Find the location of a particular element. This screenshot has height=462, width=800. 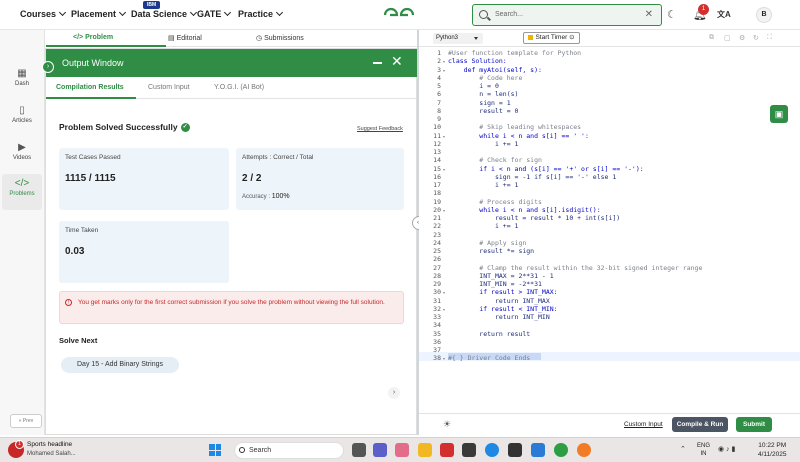

start-timer-button: Start Timer ⊙ is located at coordinates (551, 38).